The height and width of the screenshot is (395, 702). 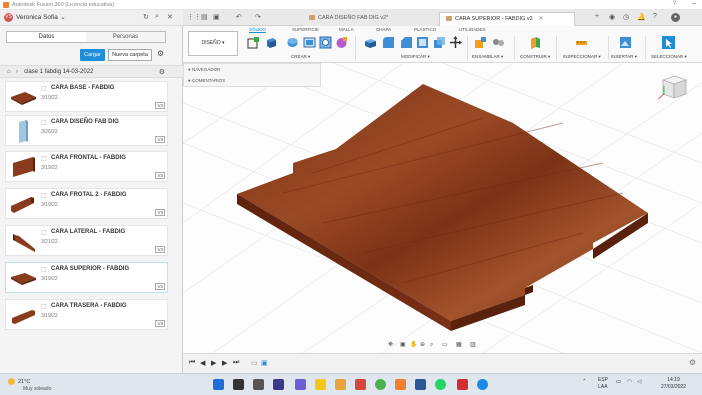 I want to click on battery-icon: ▭, so click(x=618, y=382).